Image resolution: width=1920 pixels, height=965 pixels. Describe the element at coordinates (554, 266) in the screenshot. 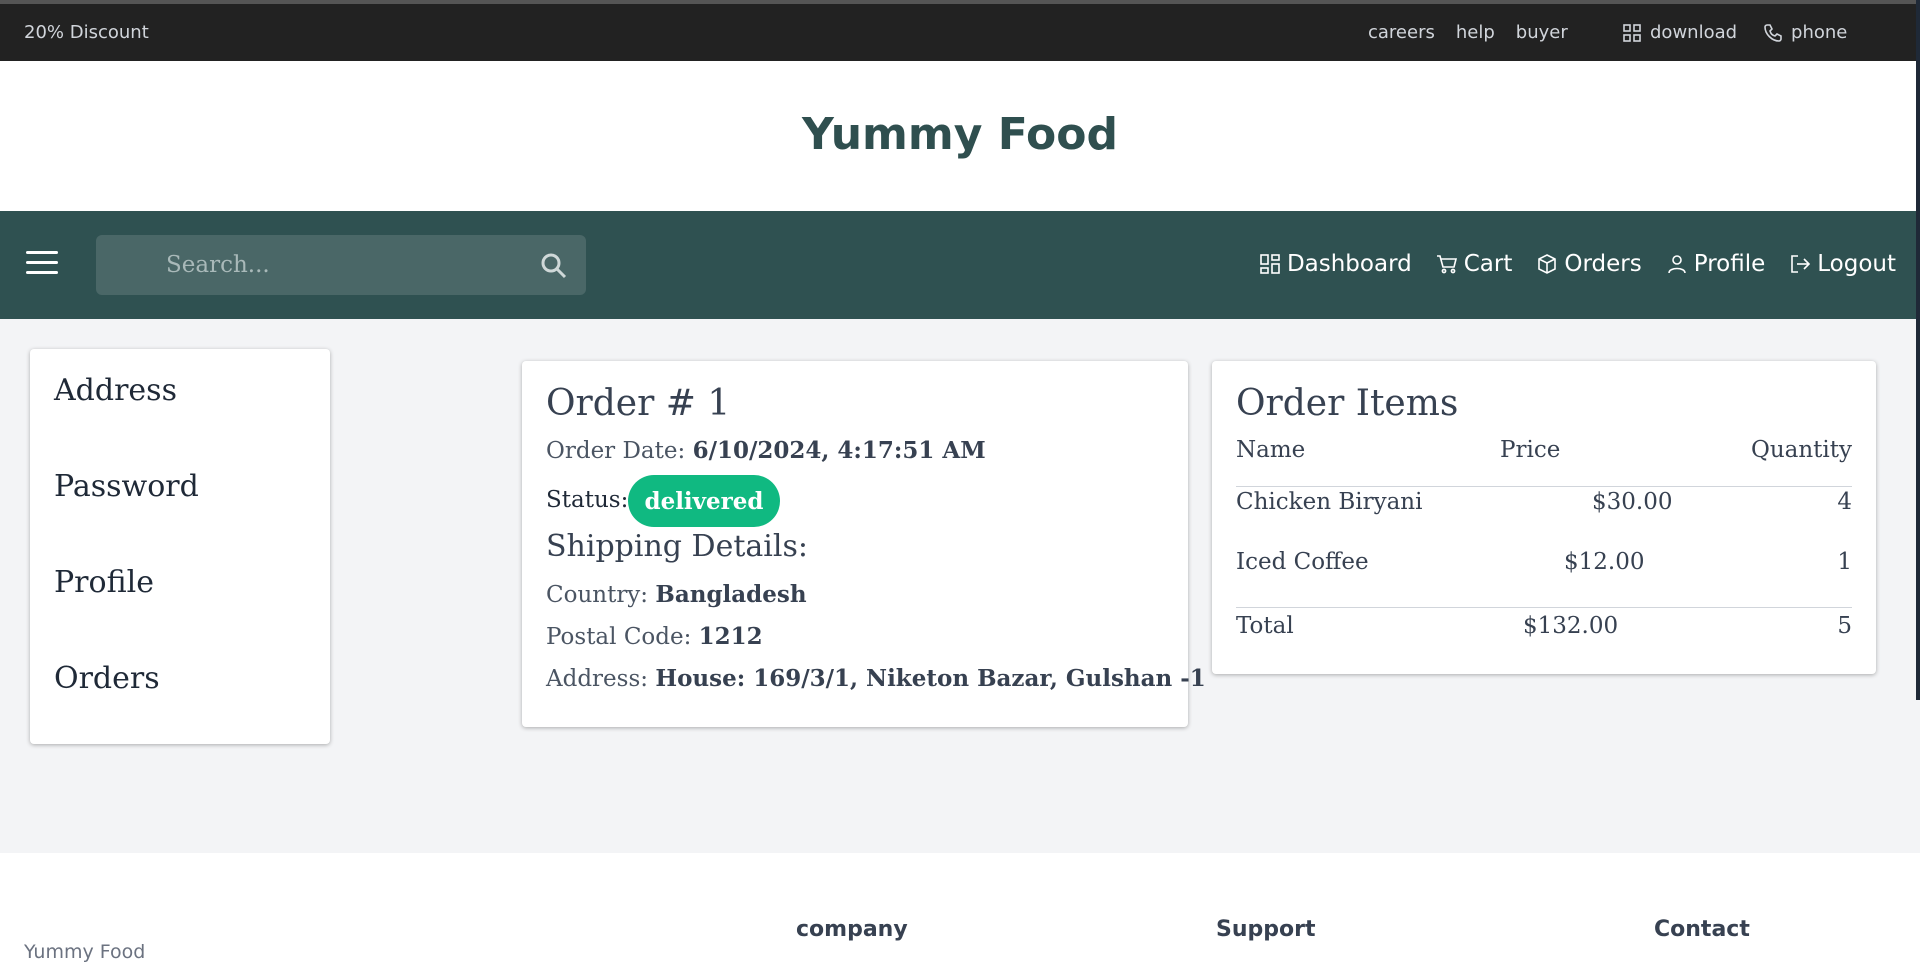

I see `search-icon` at that location.